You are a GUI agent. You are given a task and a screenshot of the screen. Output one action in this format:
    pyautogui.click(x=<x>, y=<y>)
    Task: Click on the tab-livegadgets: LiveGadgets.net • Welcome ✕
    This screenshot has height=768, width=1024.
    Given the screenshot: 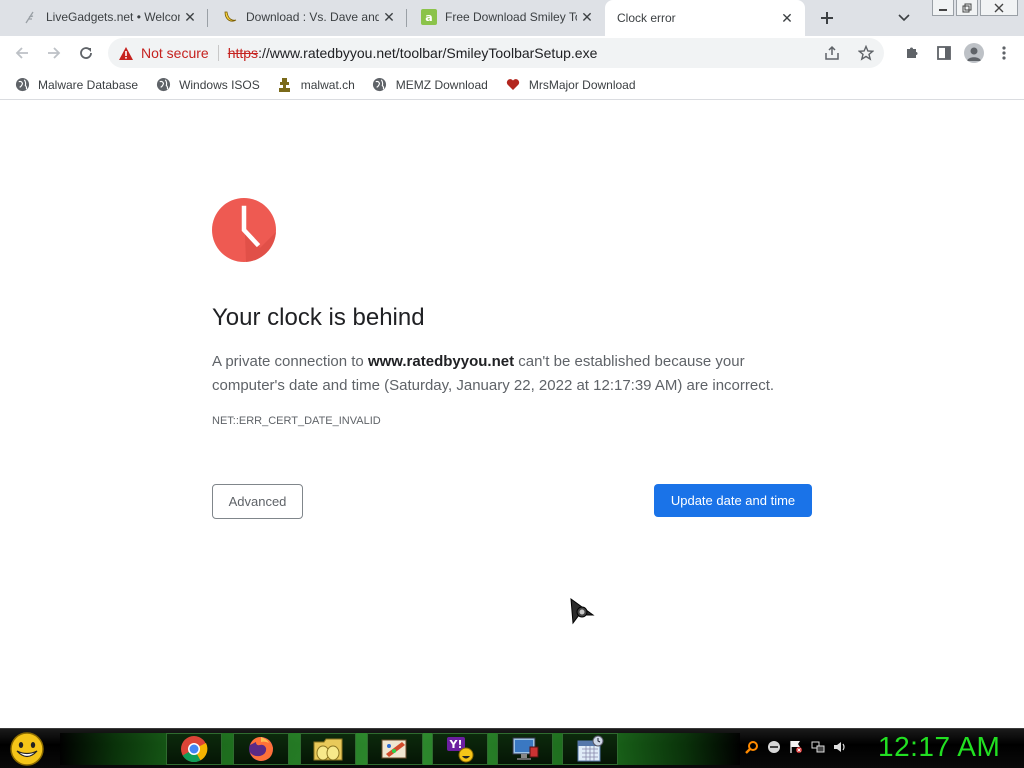 What is the action you would take?
    pyautogui.click(x=108, y=17)
    